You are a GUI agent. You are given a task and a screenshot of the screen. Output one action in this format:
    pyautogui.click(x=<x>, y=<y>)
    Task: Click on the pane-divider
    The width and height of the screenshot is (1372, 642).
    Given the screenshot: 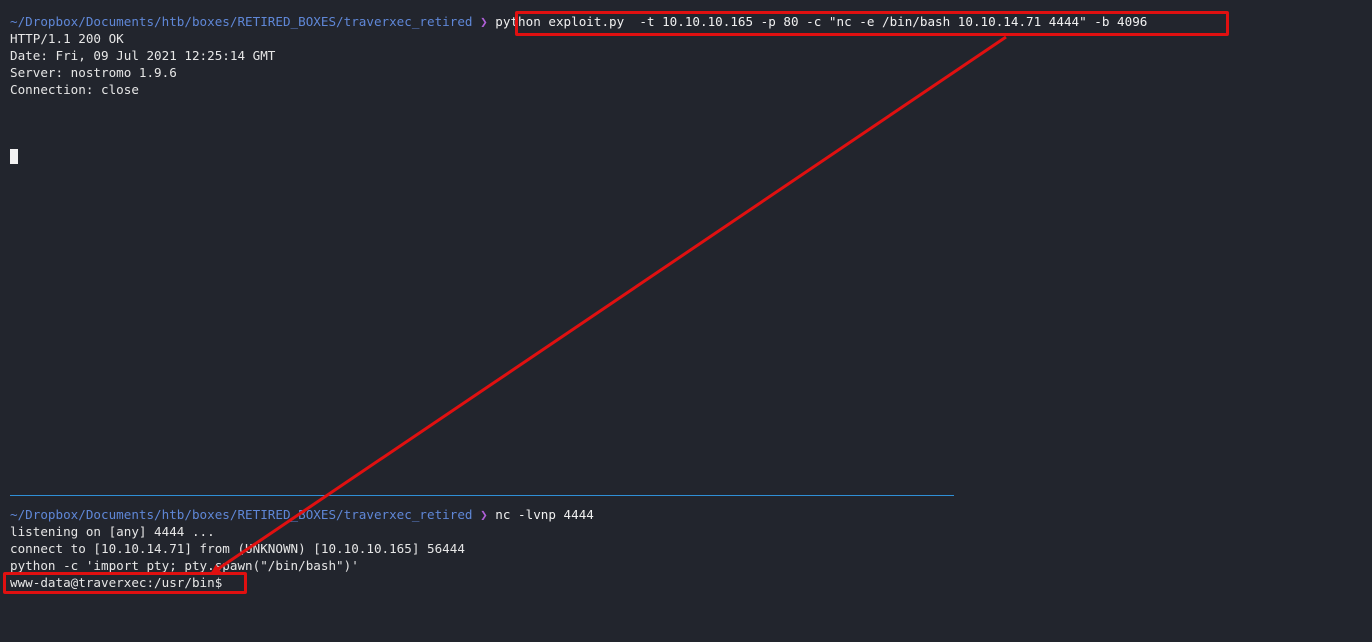 What is the action you would take?
    pyautogui.click(x=482, y=495)
    